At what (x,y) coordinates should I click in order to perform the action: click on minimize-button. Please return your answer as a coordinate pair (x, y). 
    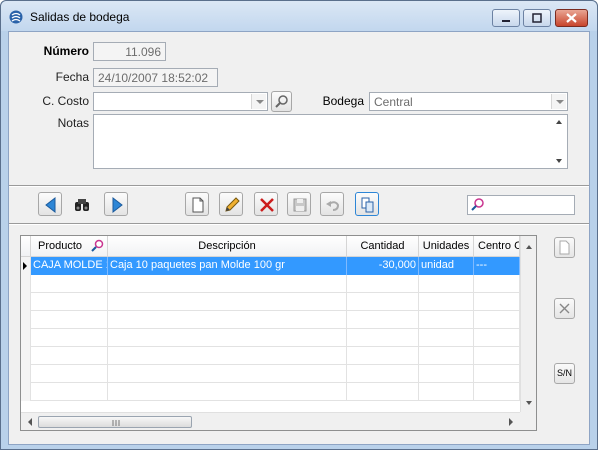
    Looking at the image, I should click on (506, 18).